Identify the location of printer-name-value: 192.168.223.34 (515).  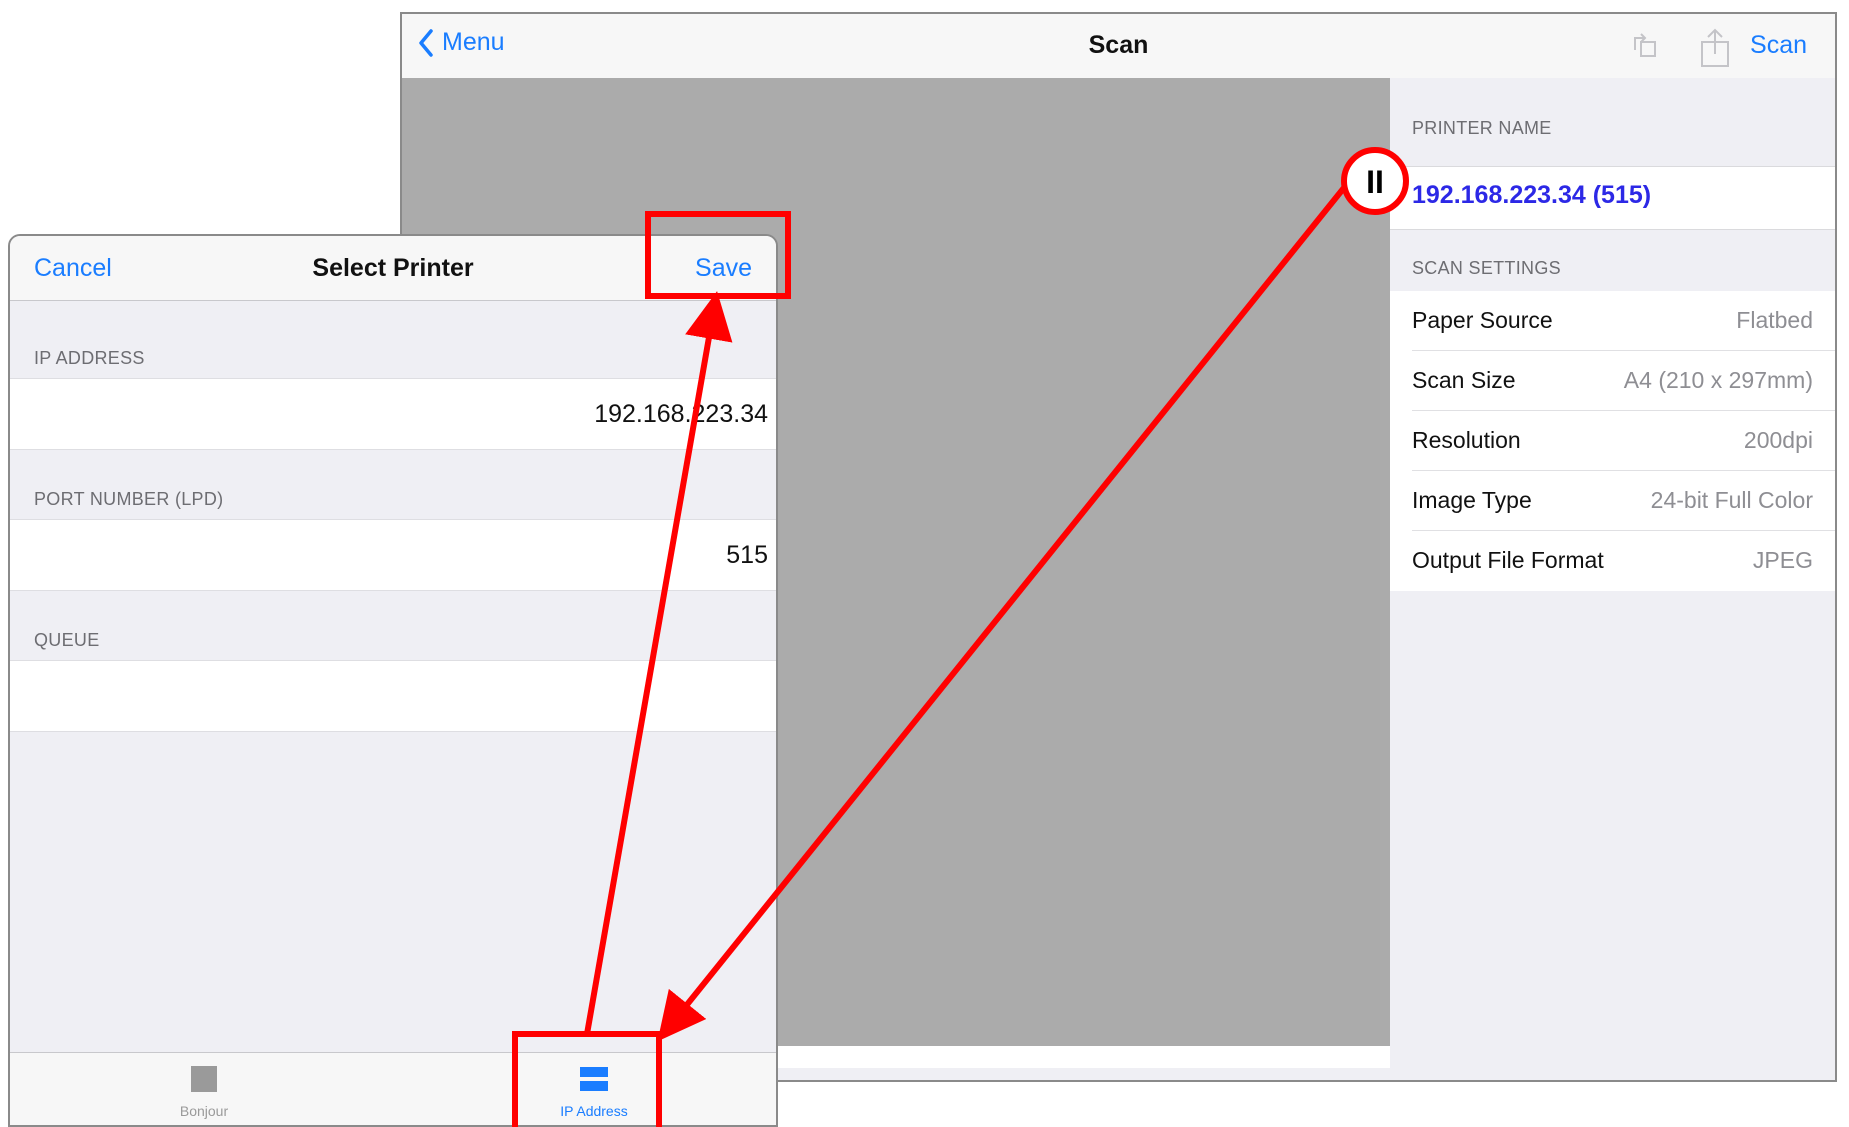
(1532, 195).